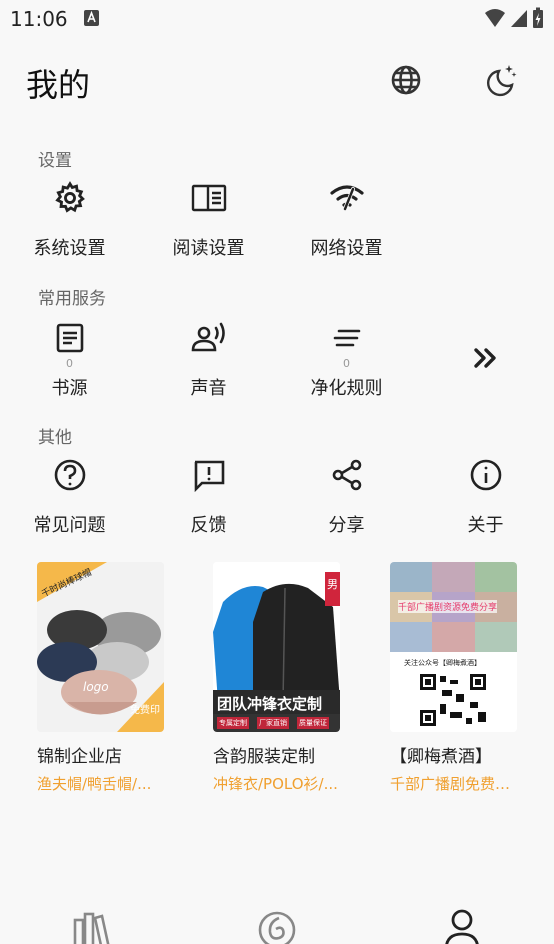 Image resolution: width=554 pixels, height=944 pixels. Describe the element at coordinates (346, 219) in the screenshot. I see `grid-item-network-settings: 网络设置` at that location.